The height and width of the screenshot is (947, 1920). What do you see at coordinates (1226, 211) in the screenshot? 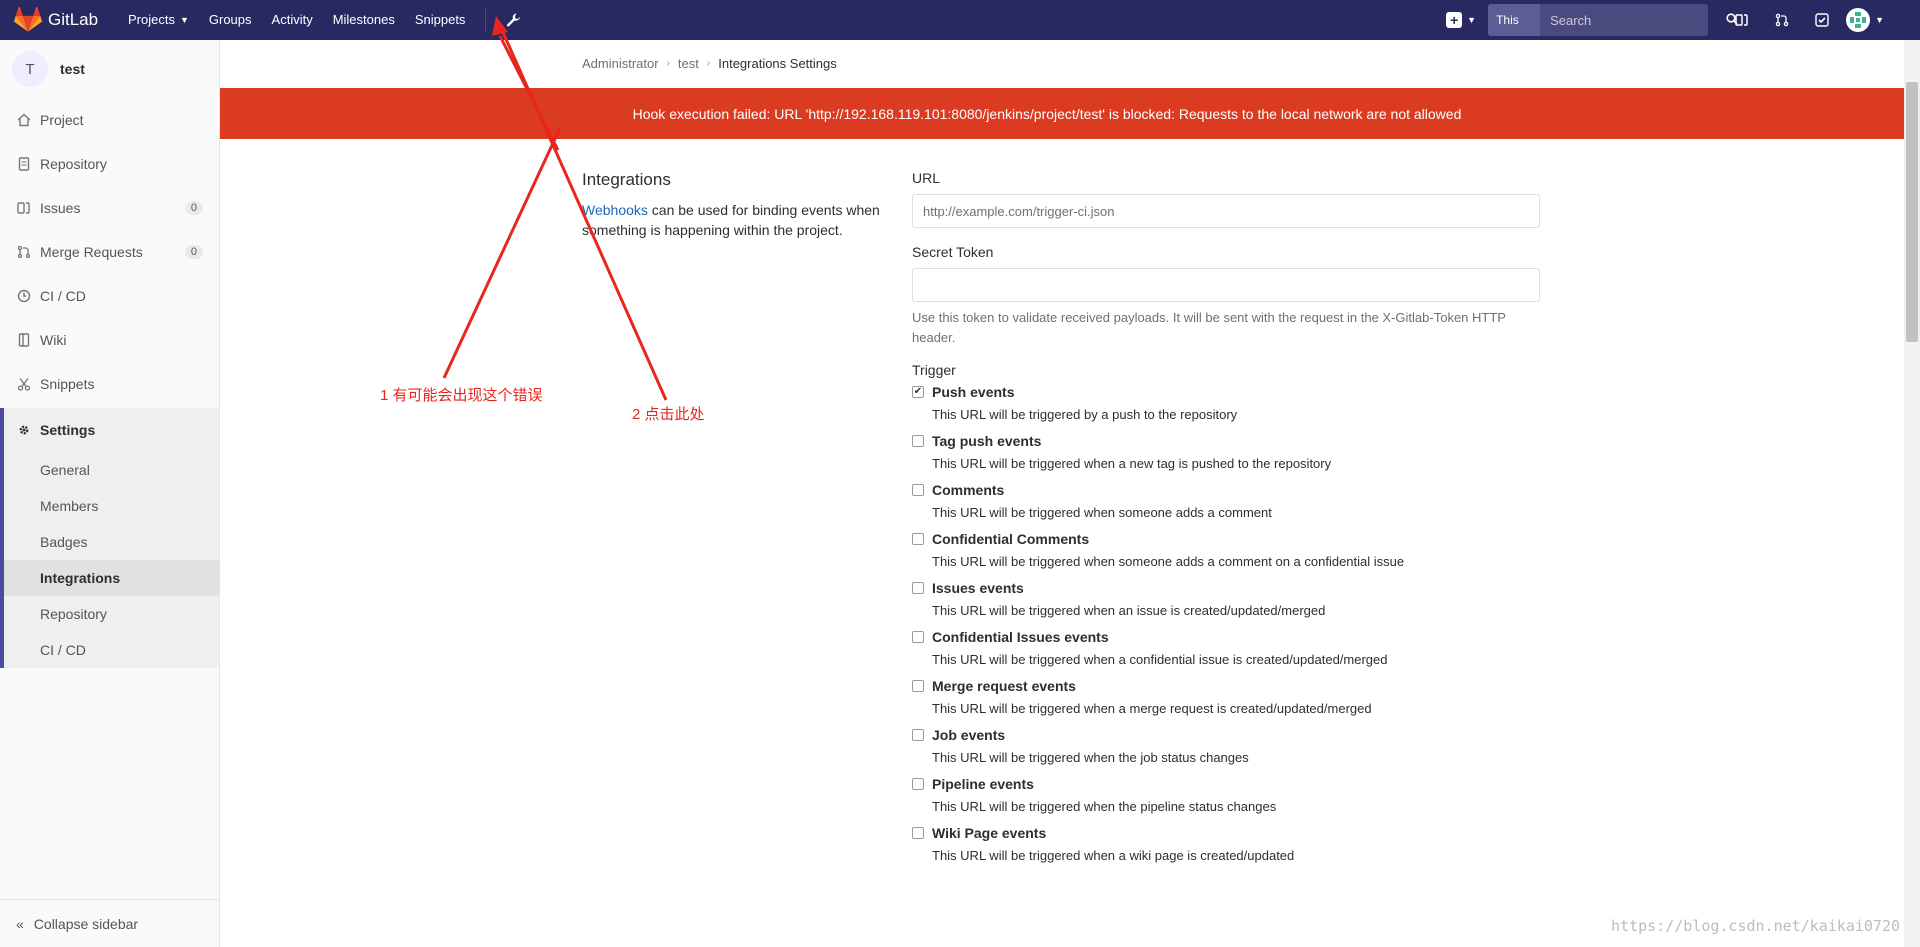
I see `url-field: http://example.com/trigger-ci.json` at bounding box center [1226, 211].